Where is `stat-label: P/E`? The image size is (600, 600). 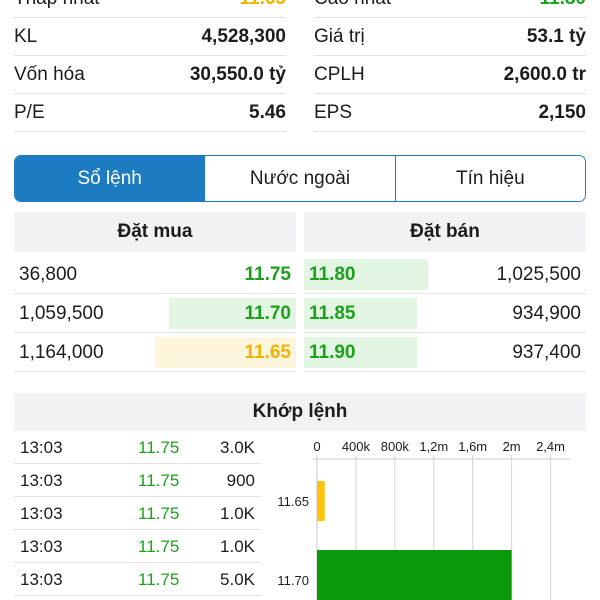 stat-label: P/E is located at coordinates (29, 112).